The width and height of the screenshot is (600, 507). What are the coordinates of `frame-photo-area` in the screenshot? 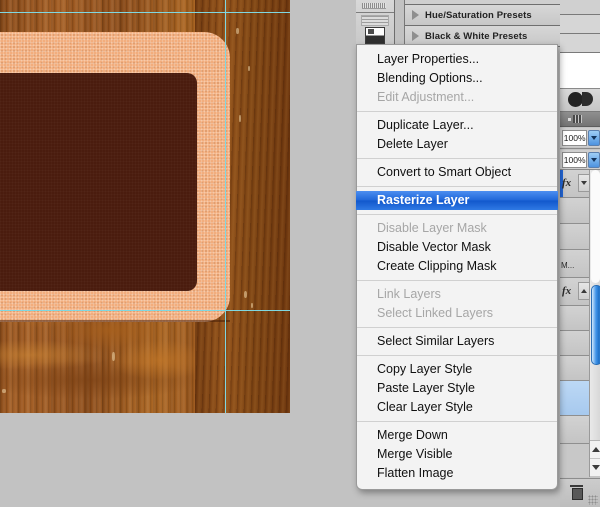 It's located at (98, 182).